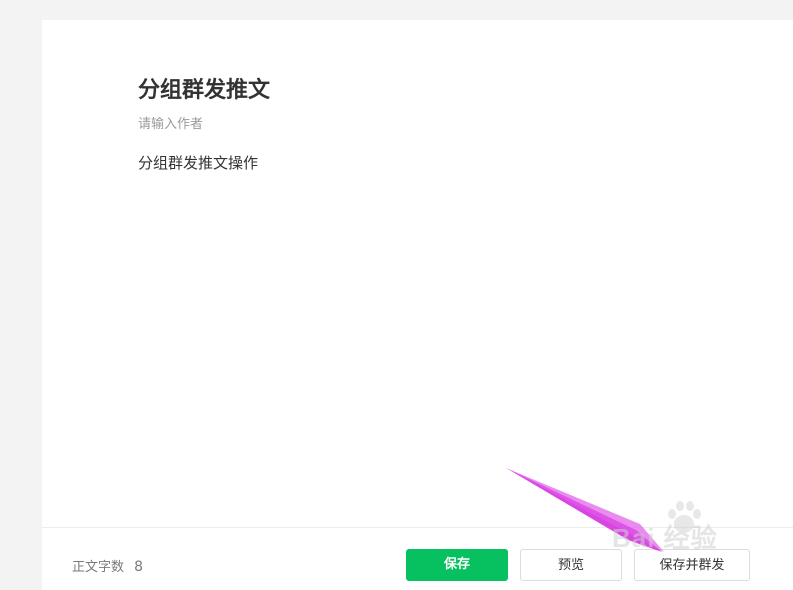 The height and width of the screenshot is (590, 793). I want to click on save-button: 保存, so click(457, 565).